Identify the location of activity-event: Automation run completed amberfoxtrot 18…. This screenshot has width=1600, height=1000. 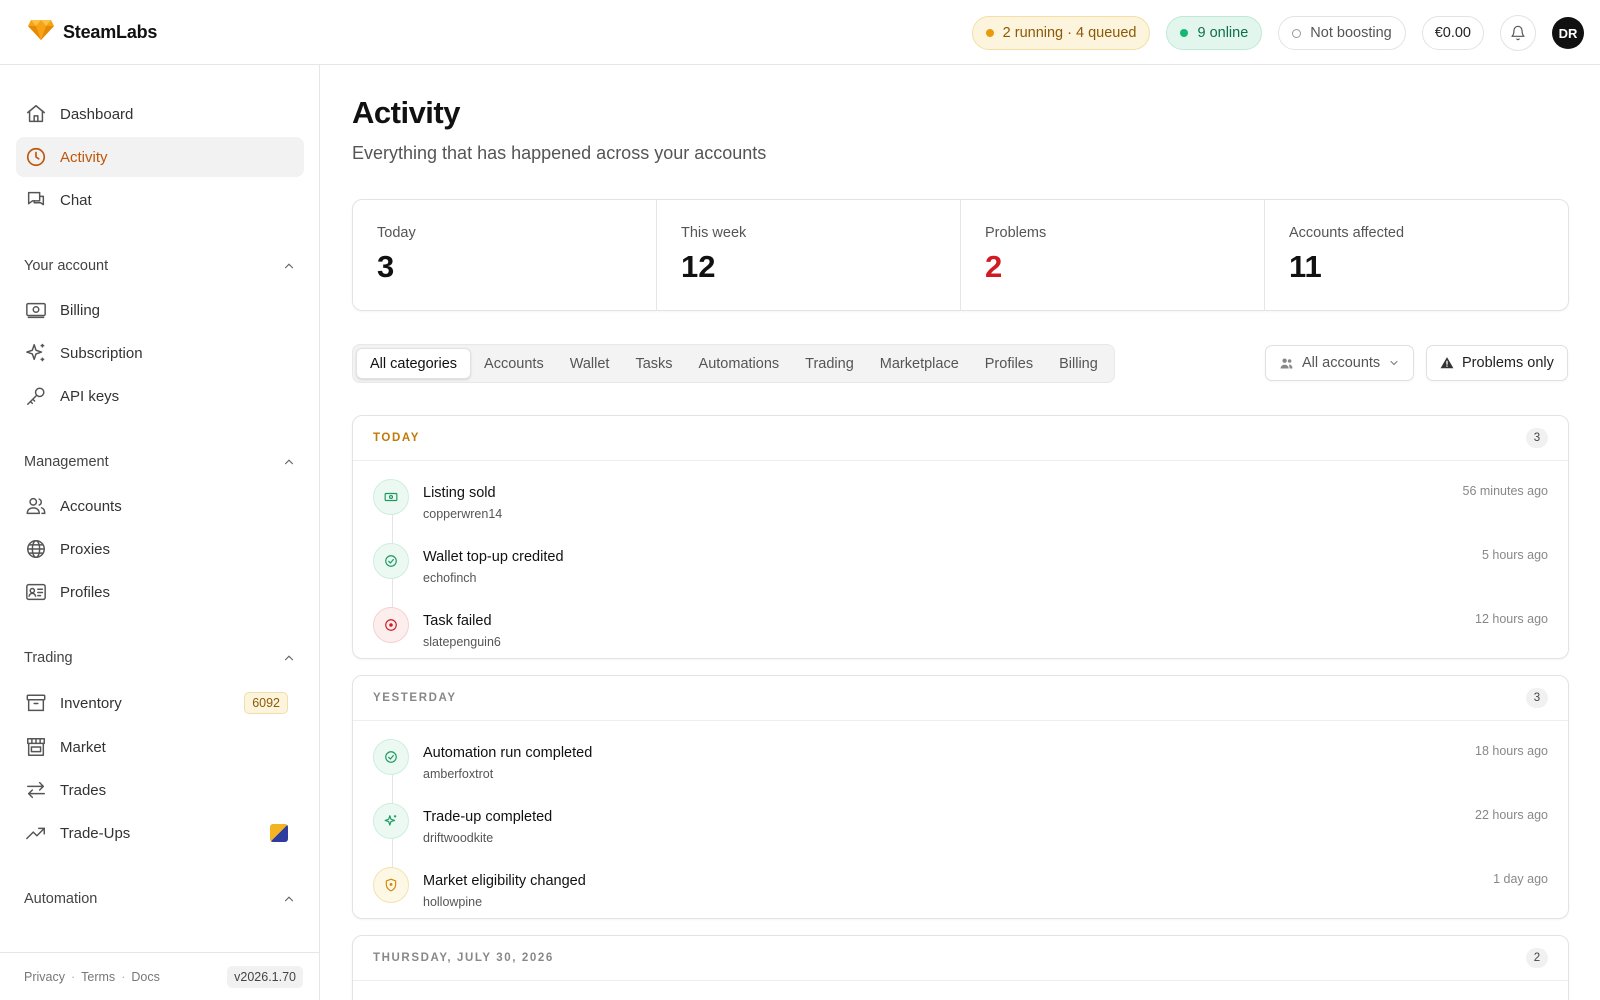
(960, 763).